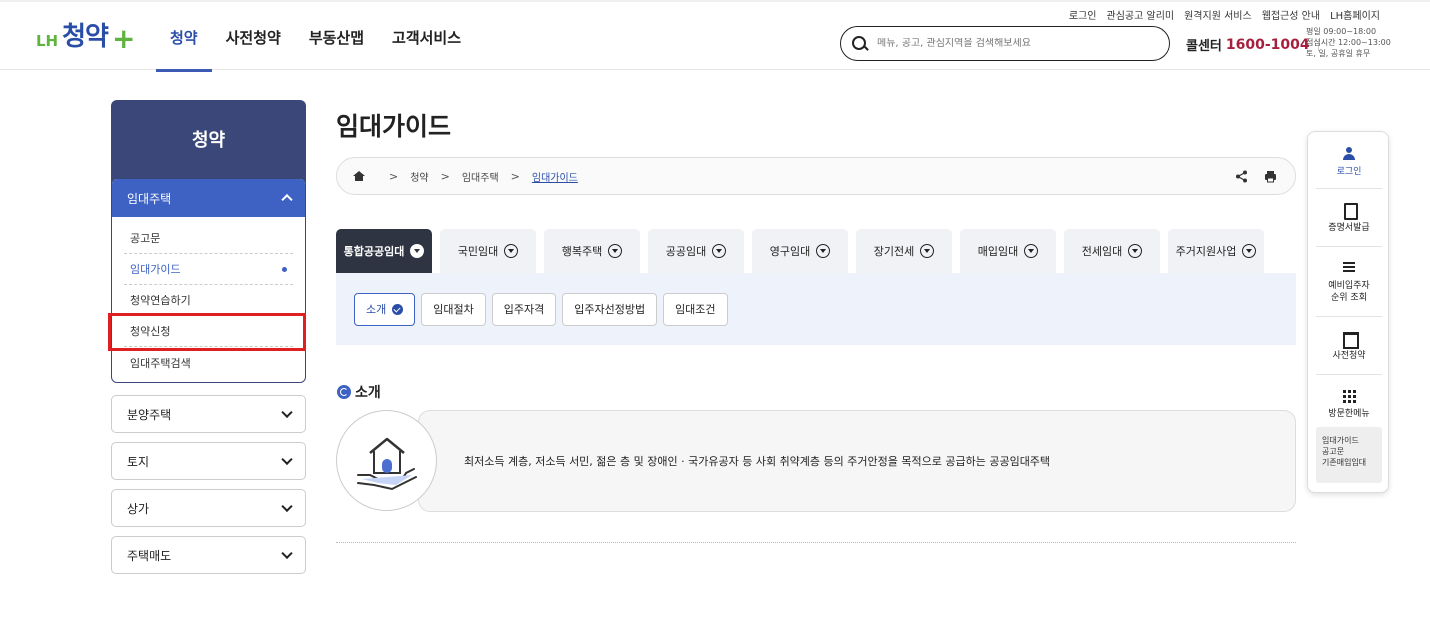  What do you see at coordinates (398, 309) in the screenshot?
I see `check-icon` at bounding box center [398, 309].